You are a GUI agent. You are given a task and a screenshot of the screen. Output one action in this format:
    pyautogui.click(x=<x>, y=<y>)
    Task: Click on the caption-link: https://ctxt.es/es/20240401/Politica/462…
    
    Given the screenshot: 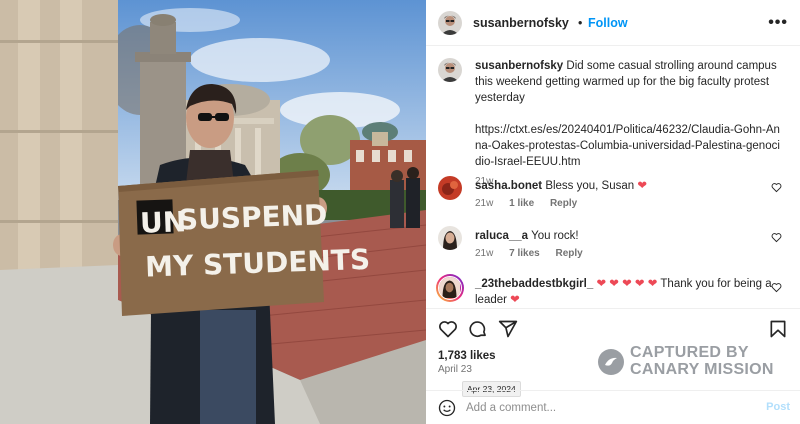 What is the action you would take?
    pyautogui.click(x=628, y=146)
    